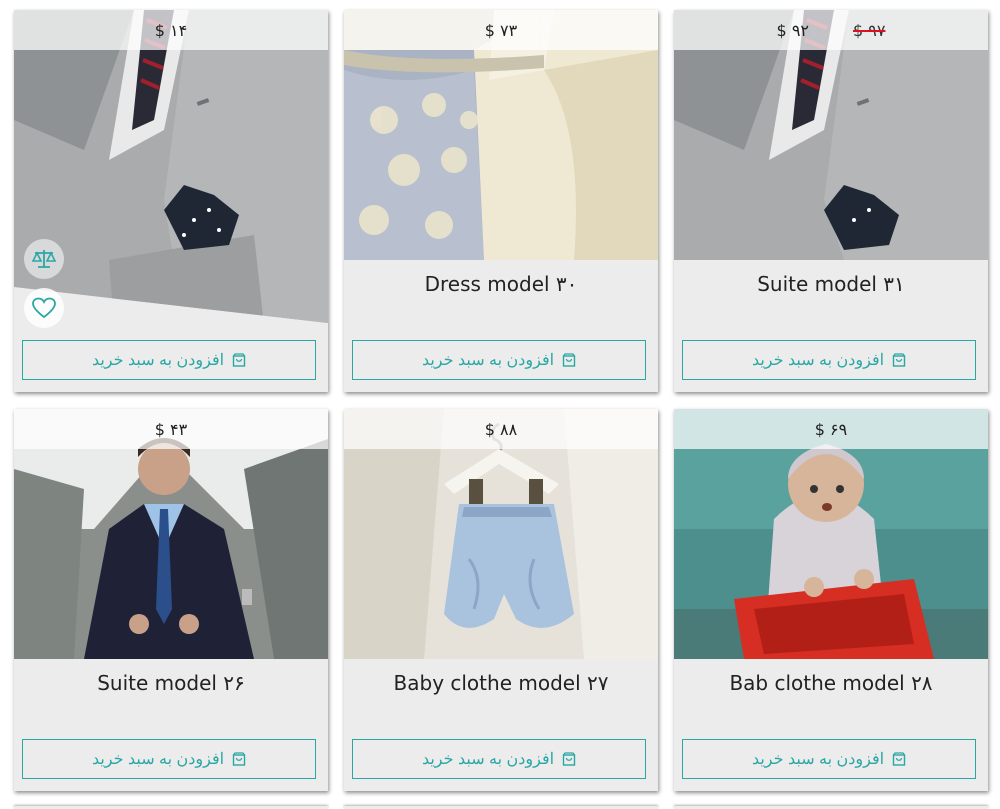  I want to click on product-card: $ ۱۴ افزودن به سبد خرید, so click(171, 201).